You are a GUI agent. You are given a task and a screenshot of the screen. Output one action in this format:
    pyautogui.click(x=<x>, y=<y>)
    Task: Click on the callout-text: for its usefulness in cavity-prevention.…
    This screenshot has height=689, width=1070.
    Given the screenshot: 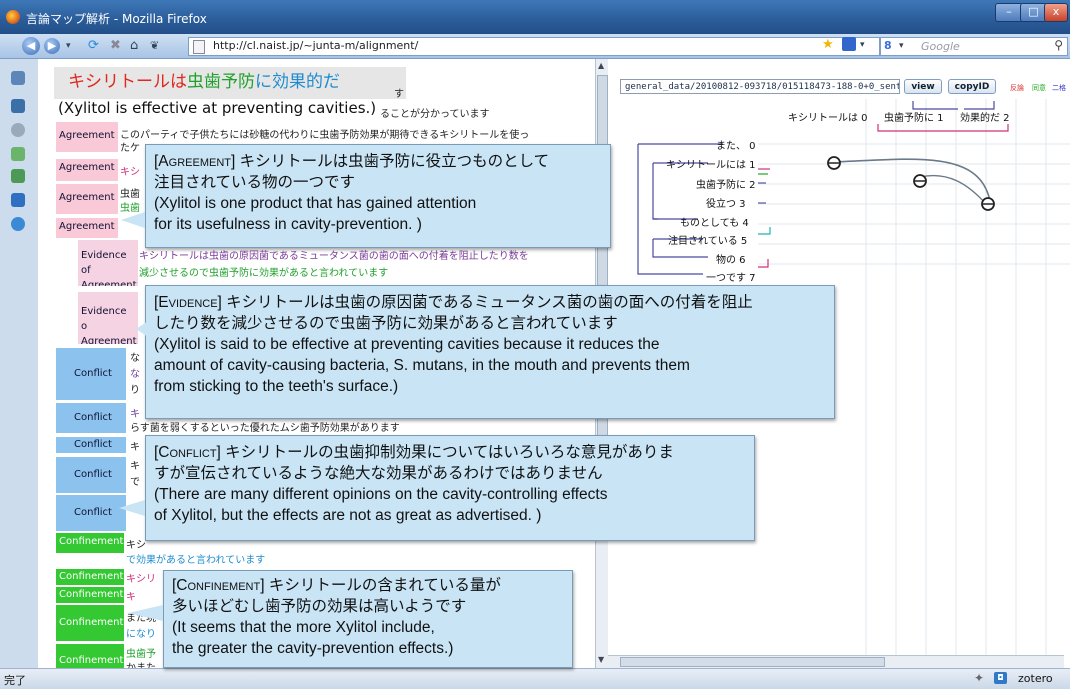 What is the action you would take?
    pyautogui.click(x=288, y=224)
    